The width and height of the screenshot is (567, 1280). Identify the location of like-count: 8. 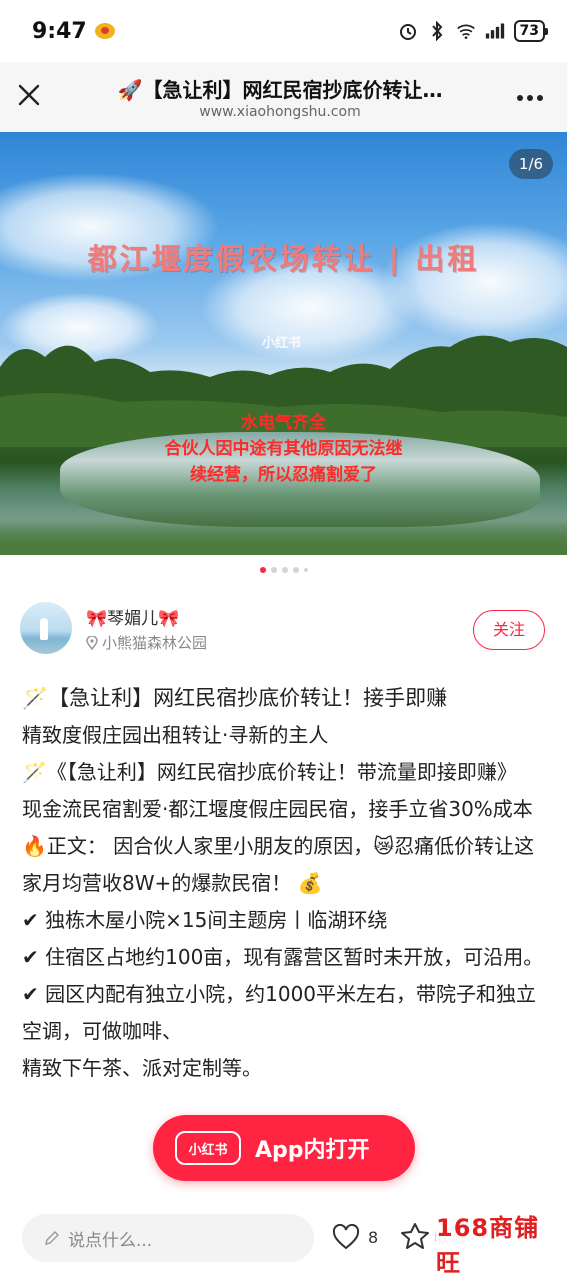
(373, 1237).